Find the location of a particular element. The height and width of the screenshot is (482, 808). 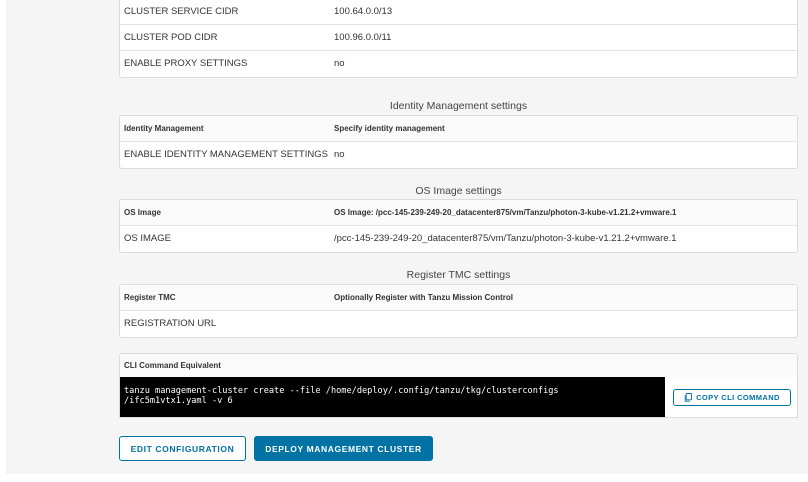

table-row: REGISTRATION URL is located at coordinates (458, 324).